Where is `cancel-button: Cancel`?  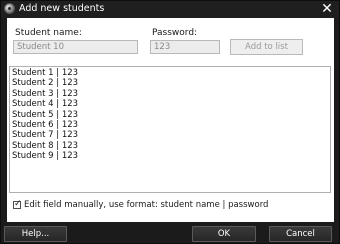
cancel-button: Cancel is located at coordinates (300, 234).